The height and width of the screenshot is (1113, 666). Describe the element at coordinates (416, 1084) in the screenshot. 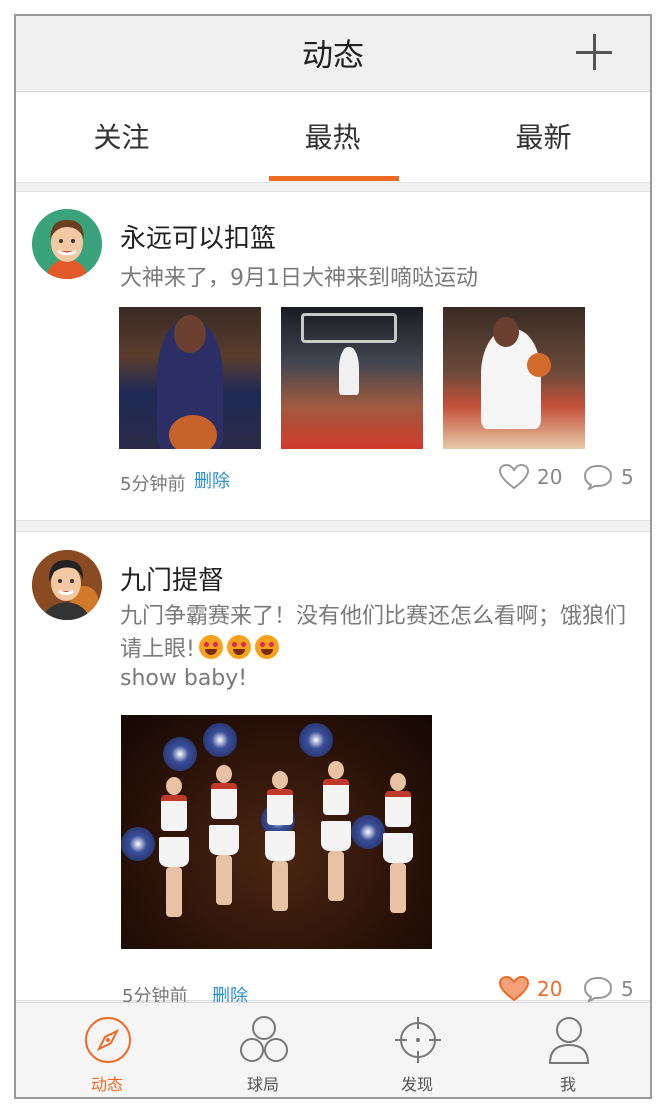

I see `tabbar-label: 发现` at that location.